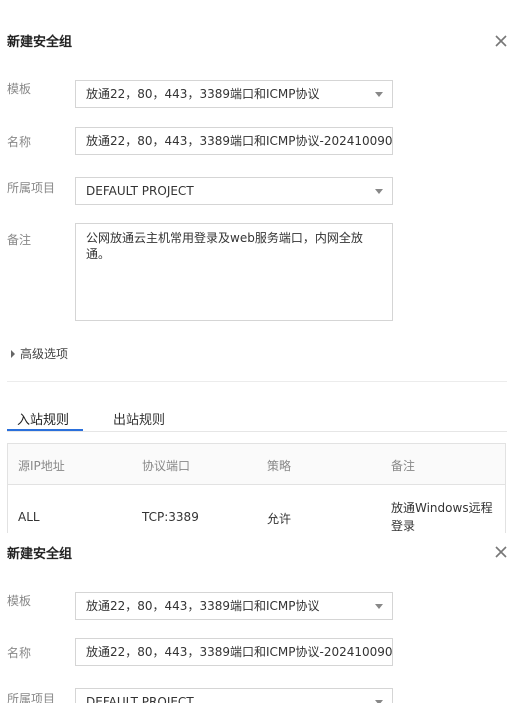 This screenshot has width=516, height=703. Describe the element at coordinates (45, 430) in the screenshot. I see `active-tab-indicator` at that location.